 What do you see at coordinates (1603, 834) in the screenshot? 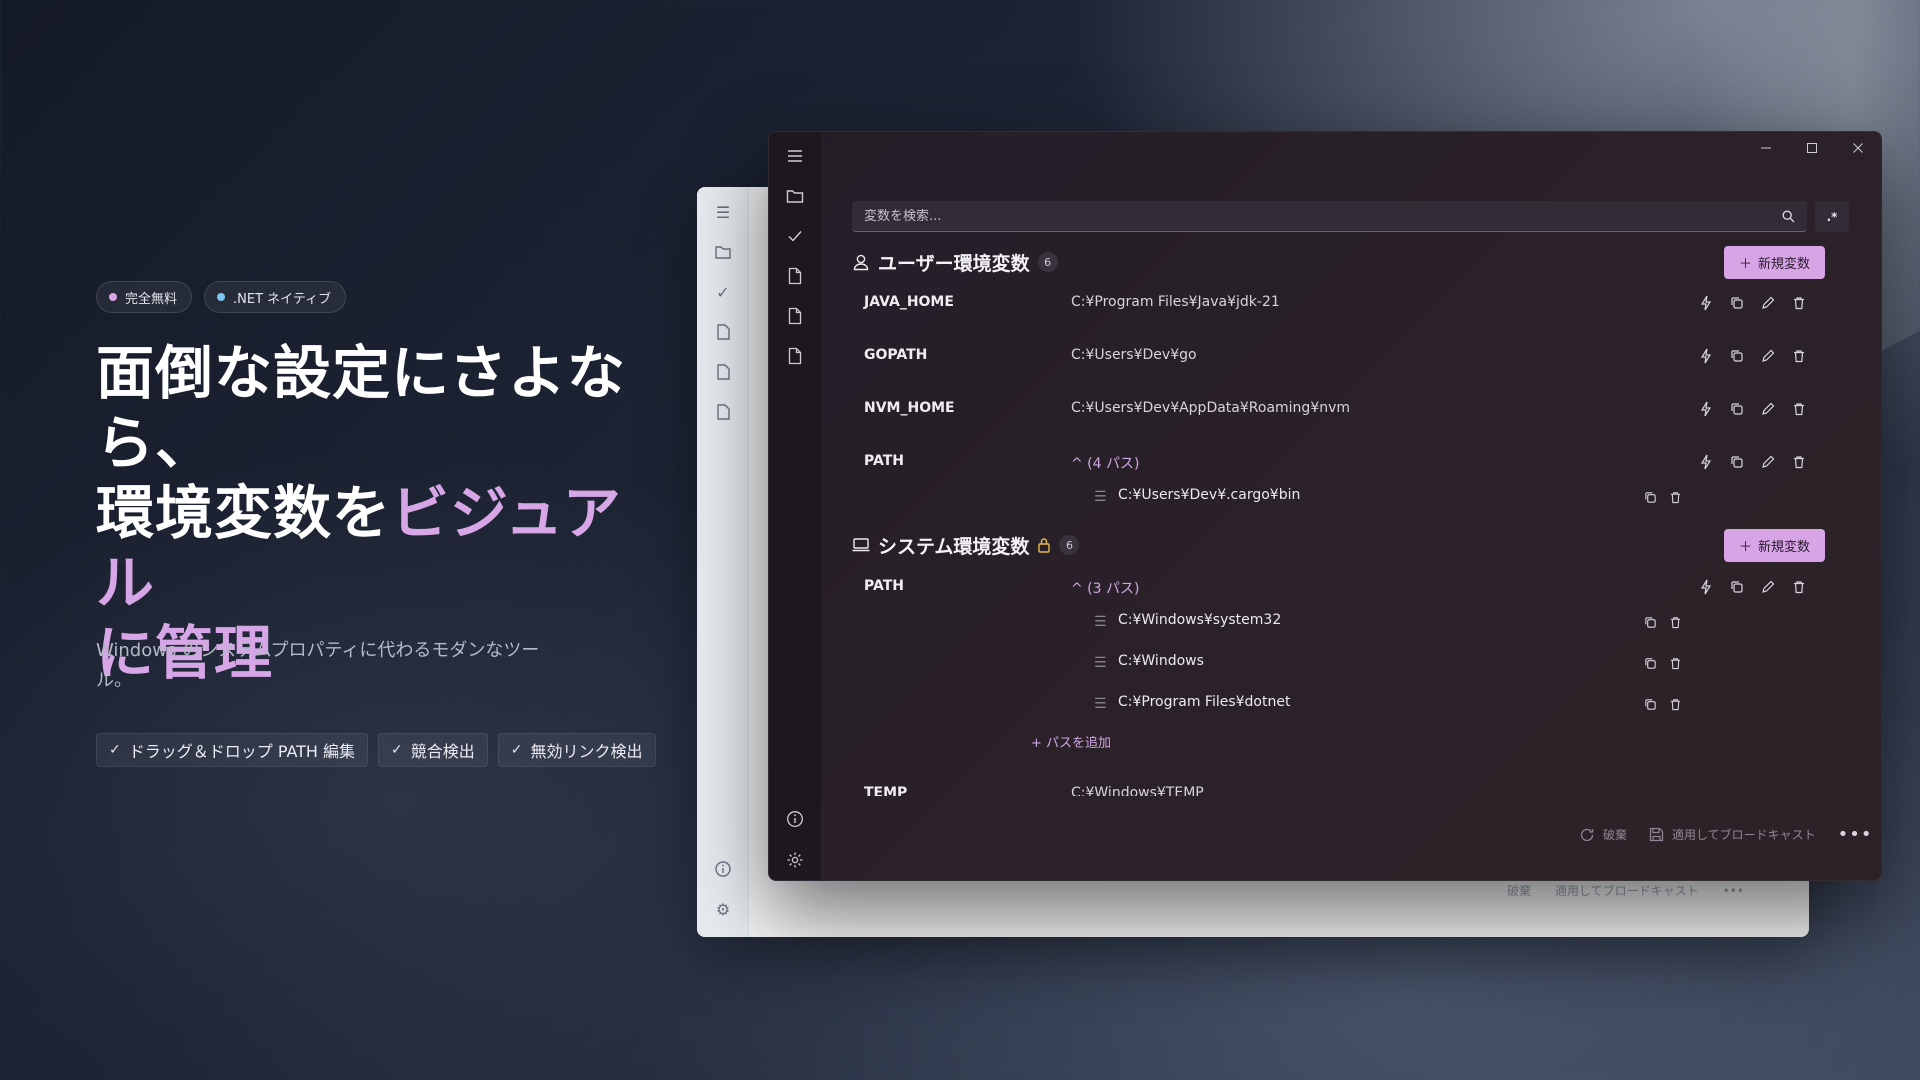
I see `discard-button: 破棄` at bounding box center [1603, 834].